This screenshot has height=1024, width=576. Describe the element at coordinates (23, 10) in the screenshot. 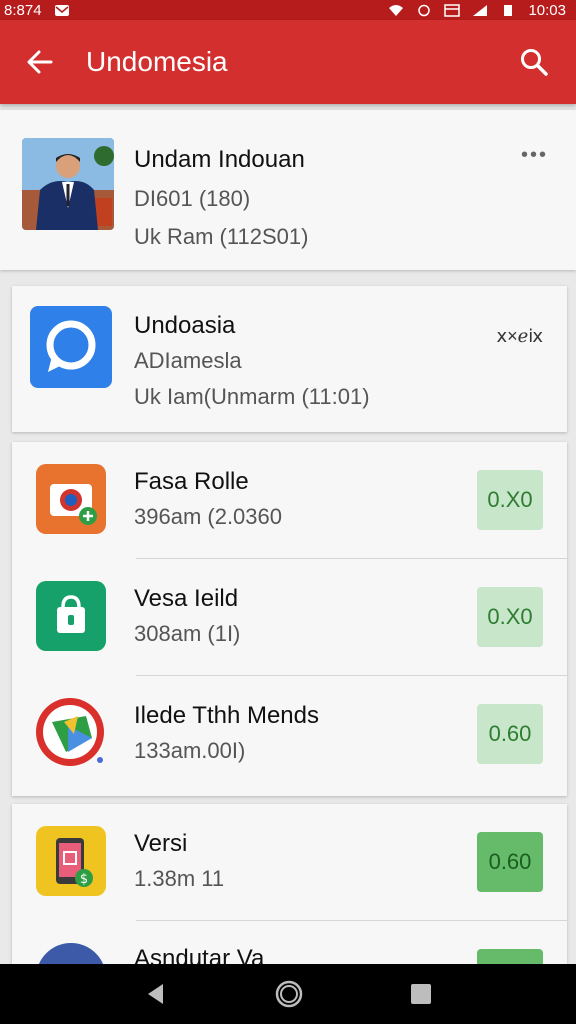

I see `status-left-text: 8:874` at that location.